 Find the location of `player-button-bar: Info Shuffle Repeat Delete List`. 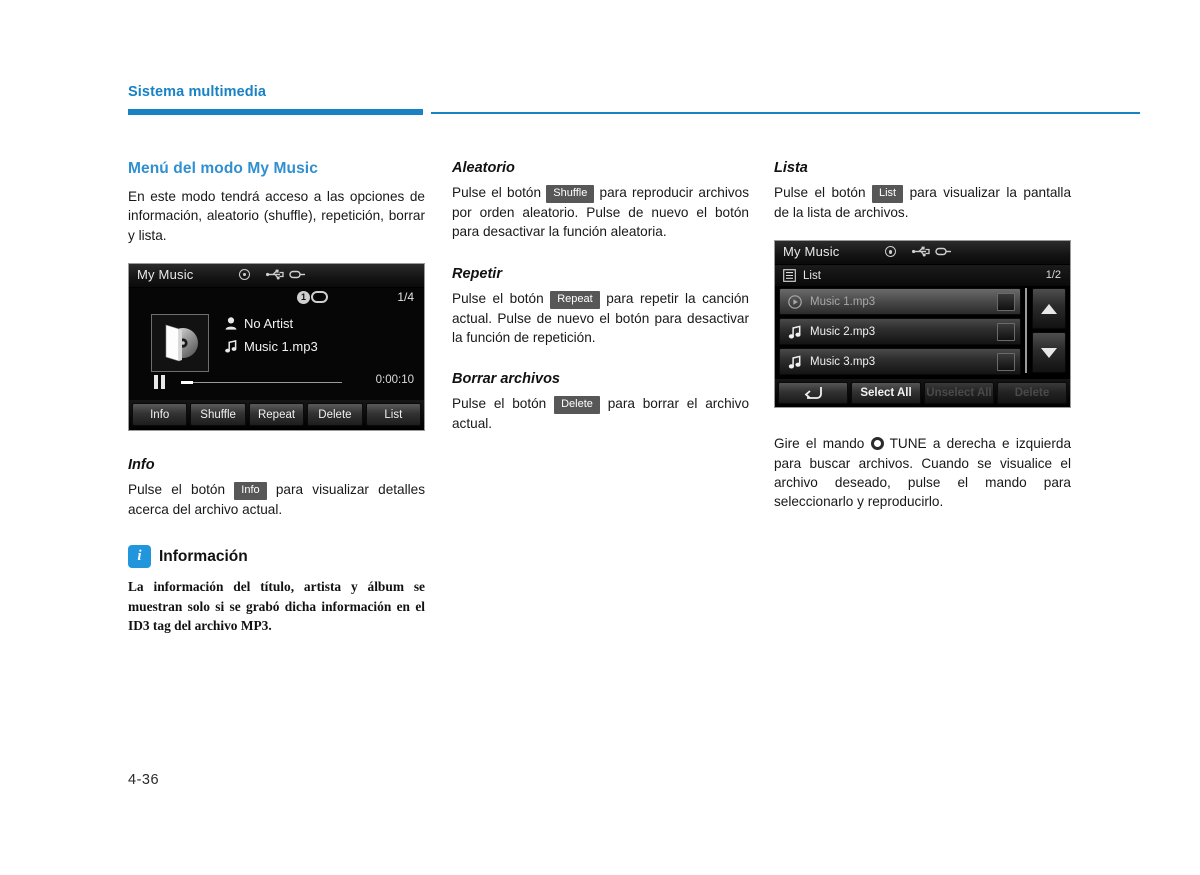

player-button-bar: Info Shuffle Repeat Delete List is located at coordinates (276, 414).